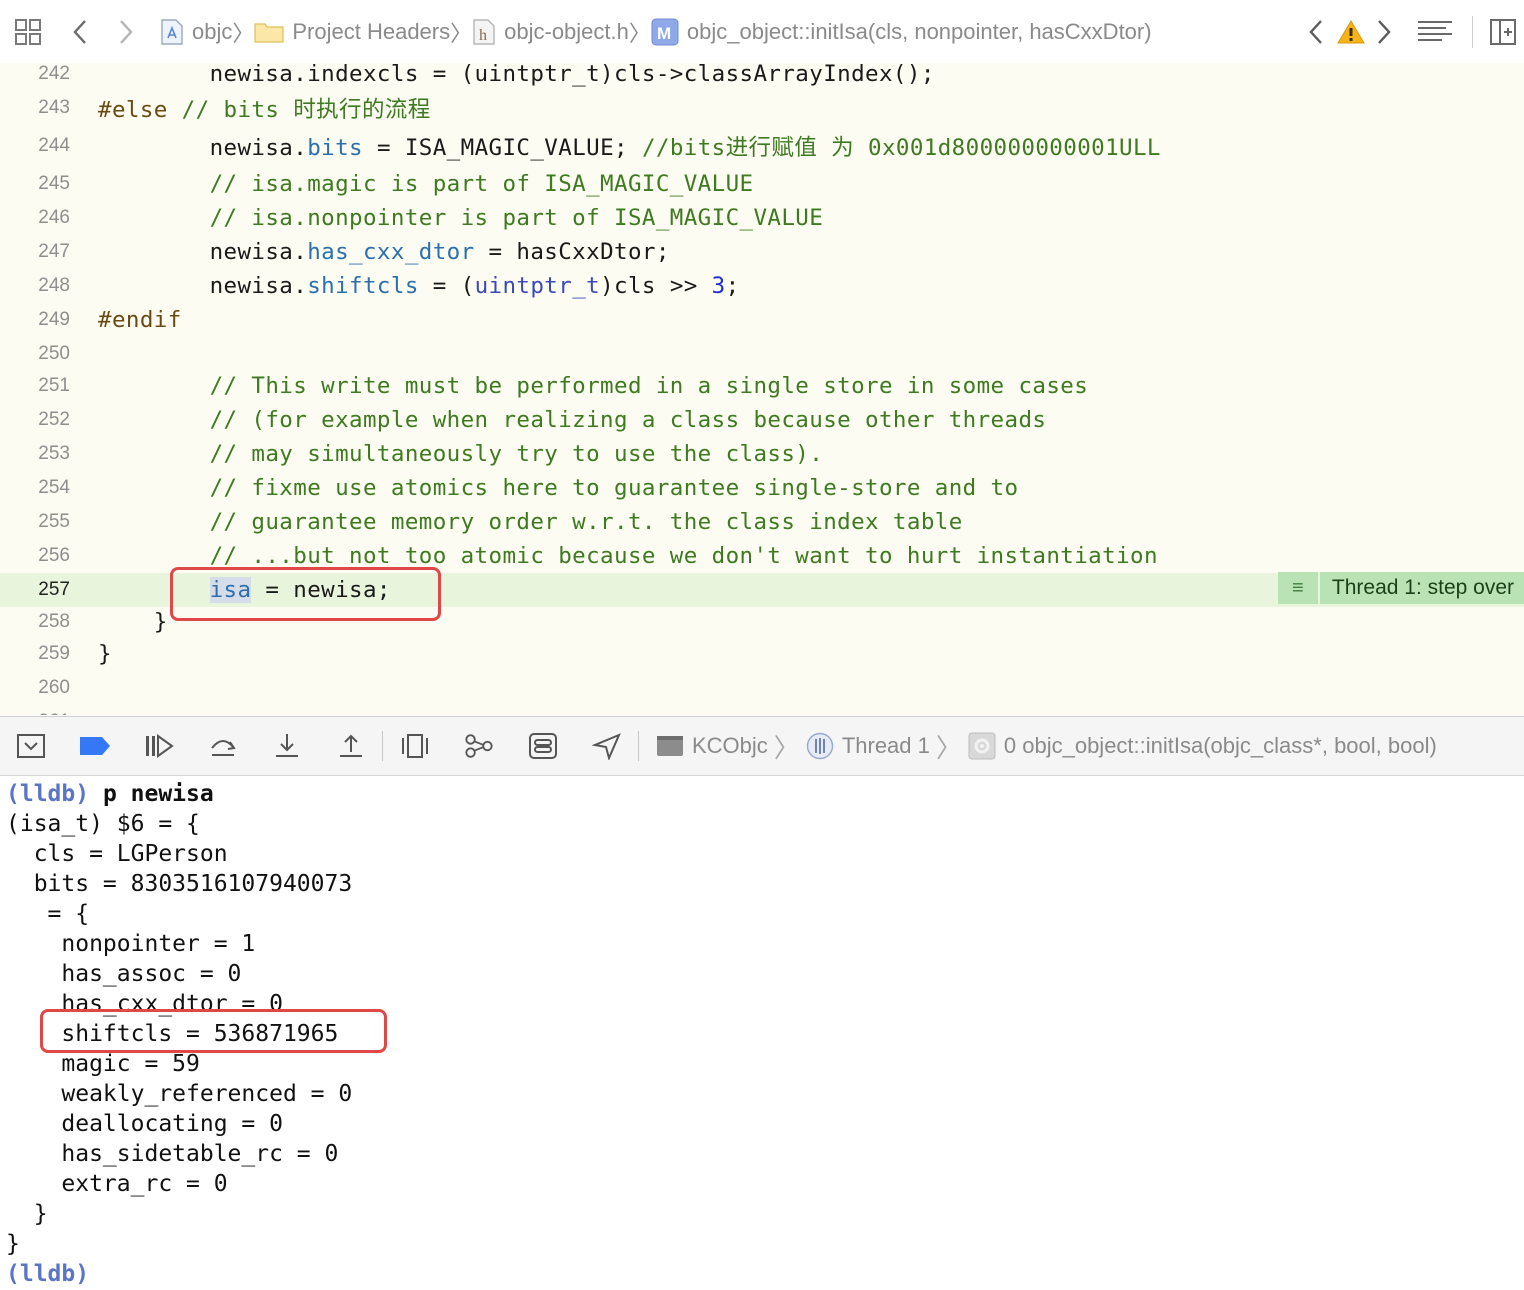 The width and height of the screenshot is (1524, 1290). I want to click on hide-debug-area-icon, so click(31, 746).